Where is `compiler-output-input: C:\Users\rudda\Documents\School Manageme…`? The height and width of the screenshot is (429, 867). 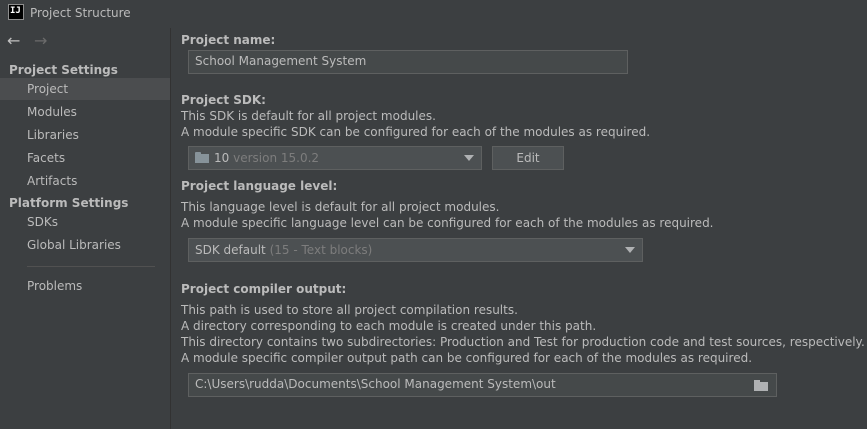
compiler-output-input: C:\Users\rudda\Documents\School Manageme… is located at coordinates (482, 385).